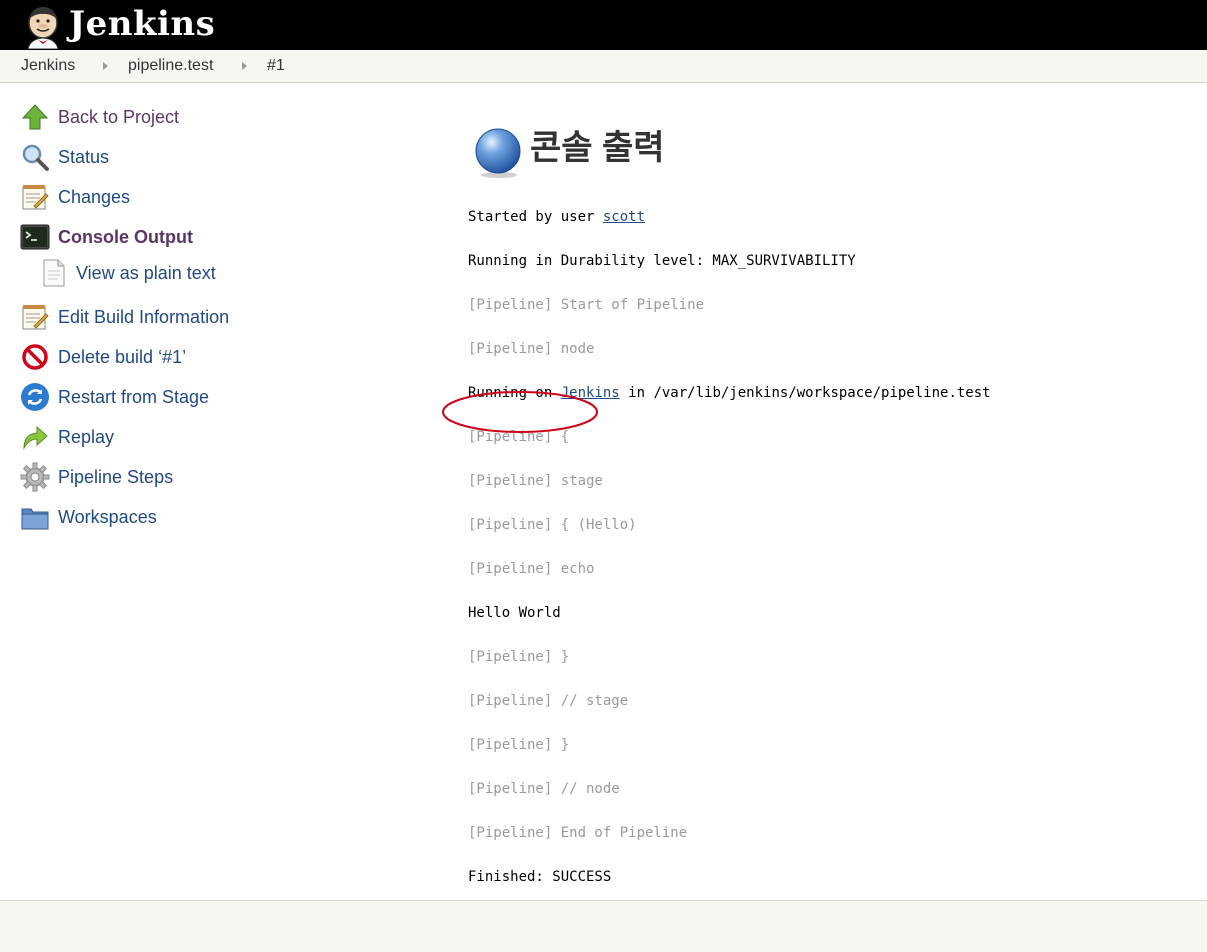 The image size is (1207, 952). I want to click on page-title: 콘솔 출력, so click(597, 148).